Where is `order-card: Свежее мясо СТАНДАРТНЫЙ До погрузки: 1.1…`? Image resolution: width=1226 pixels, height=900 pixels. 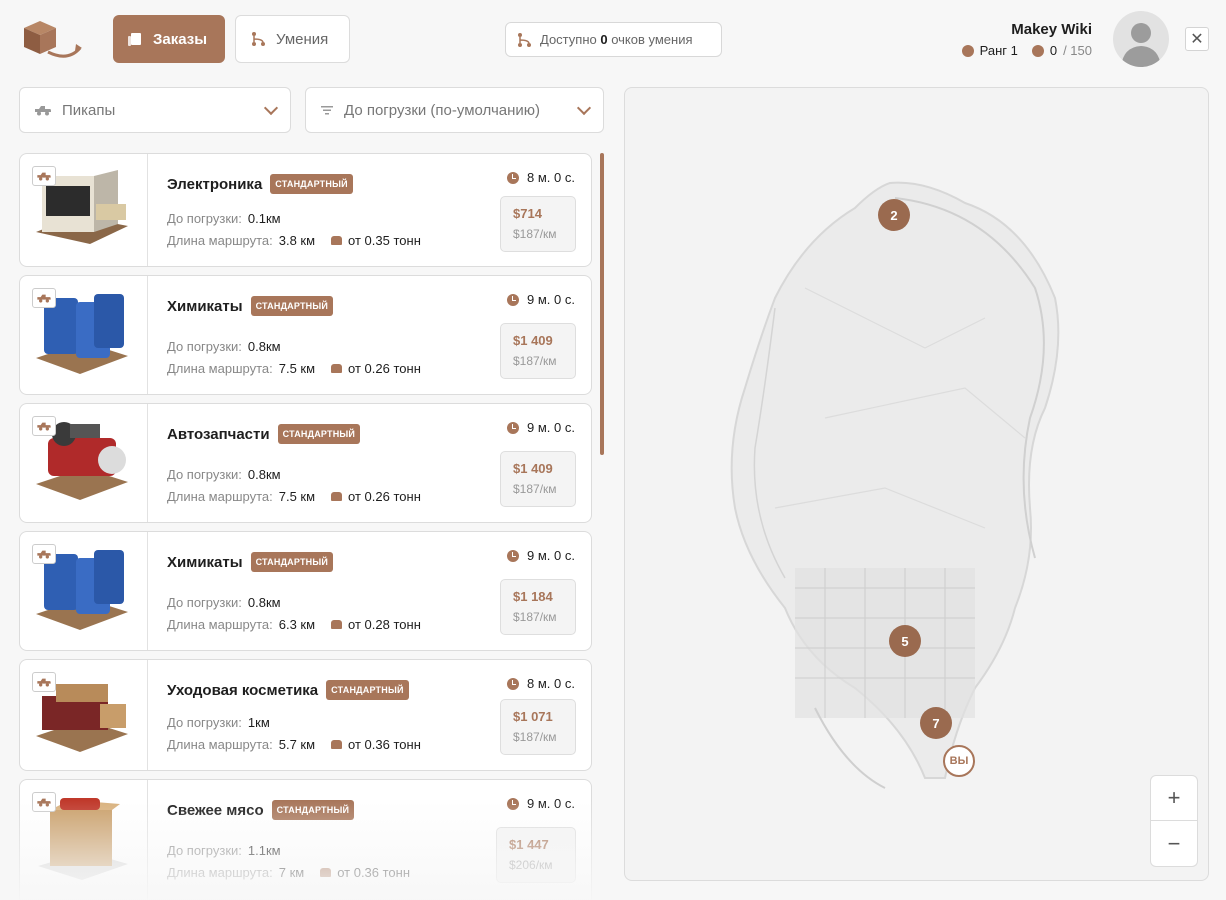 order-card: Свежее мясо СТАНДАРТНЫЙ До погрузки: 1.1… is located at coordinates (305, 839).